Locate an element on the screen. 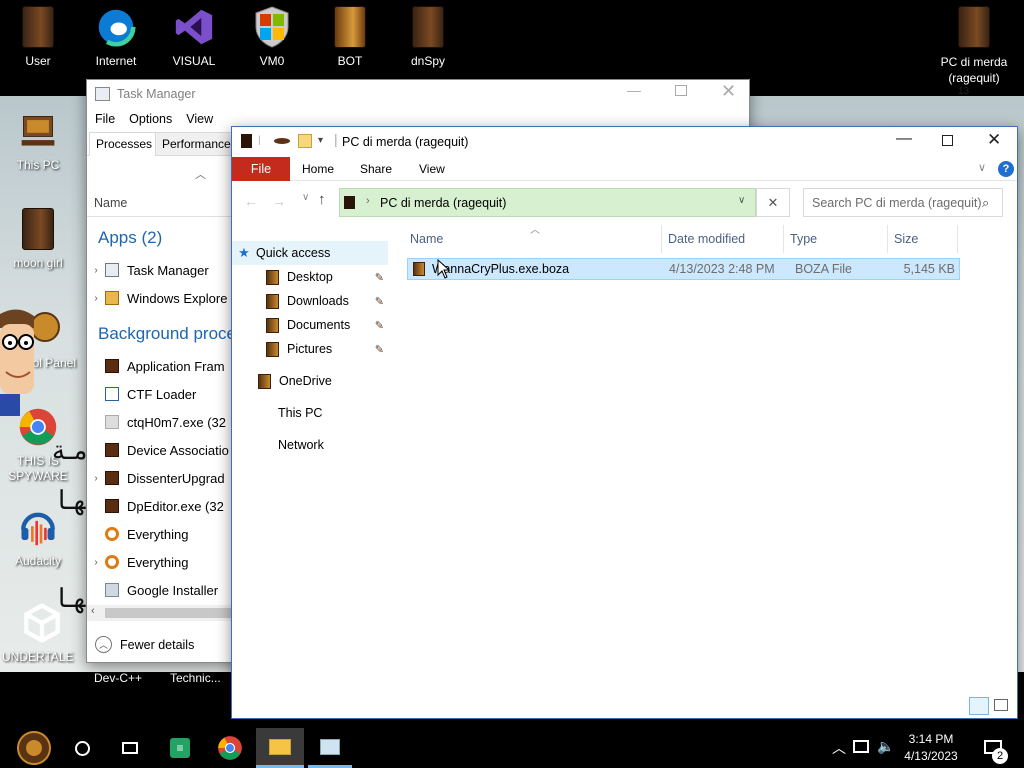  search-icon is located at coordinates (82, 748).